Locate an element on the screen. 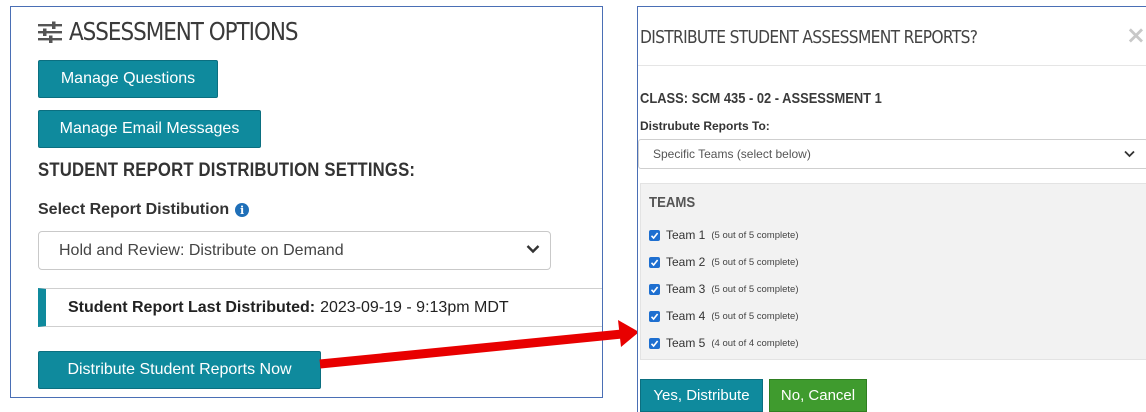 This screenshot has height=412, width=1146. manage-email-messages-button: Manage Email Messages is located at coordinates (149, 129).